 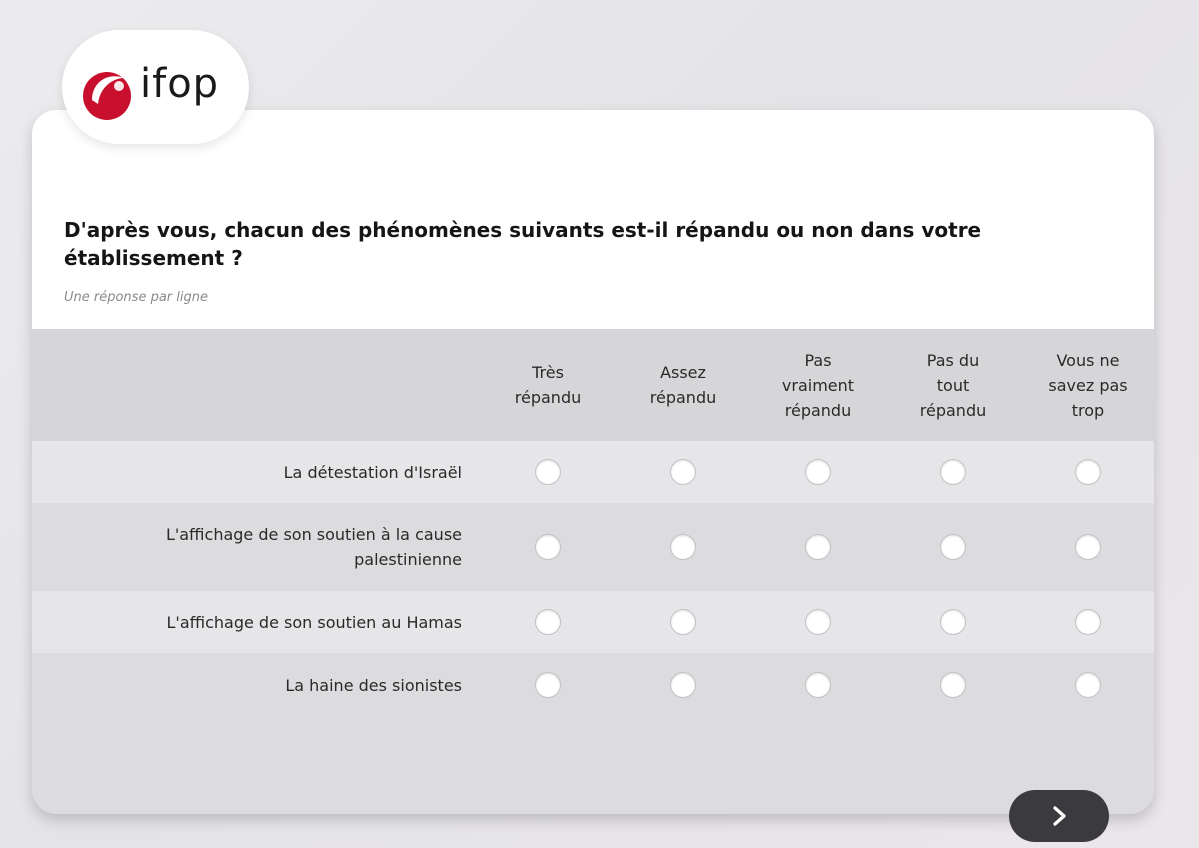 I want to click on column-header-pas-vraiment-repandu: Pas vraiment répandu, so click(x=818, y=385).